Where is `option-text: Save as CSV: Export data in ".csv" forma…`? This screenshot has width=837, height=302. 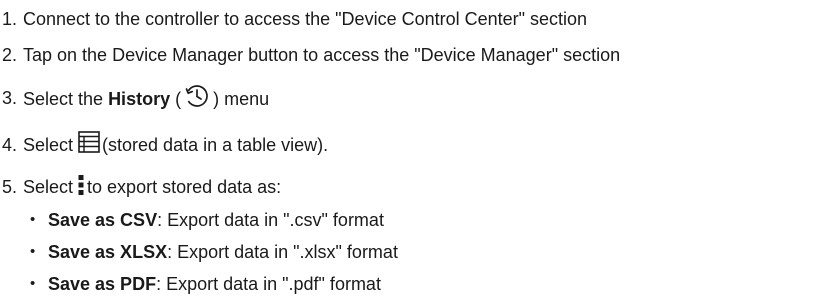 option-text: Save as CSV: Export data in ".csv" forma… is located at coordinates (216, 220).